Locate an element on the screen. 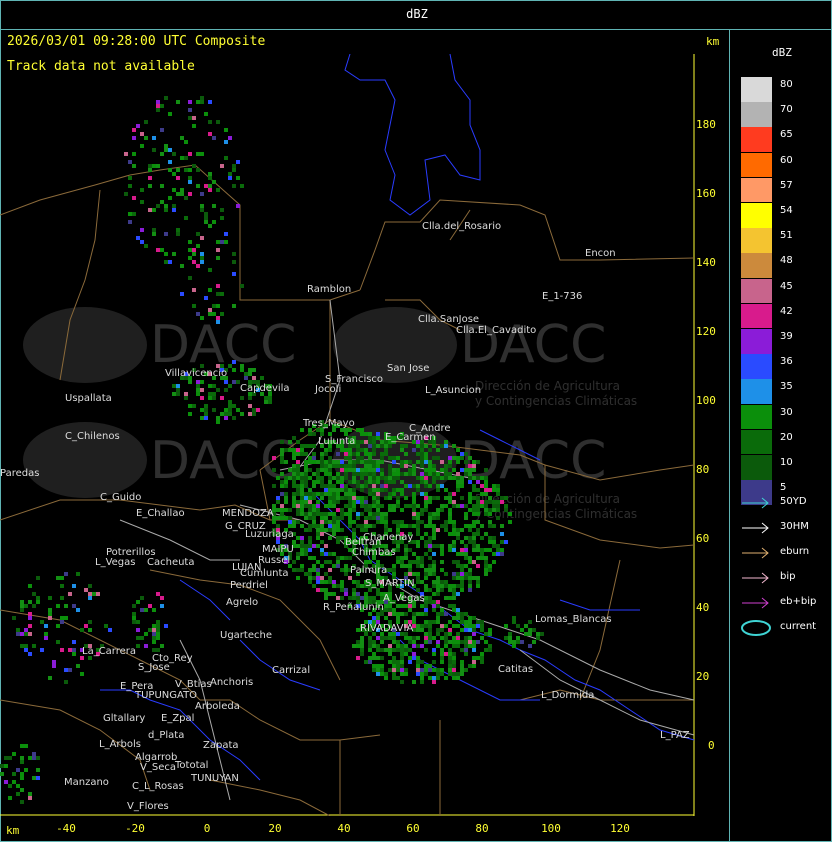 Image resolution: width=832 pixels, height=842 pixels. svg-text: Clla.SanJose is located at coordinates (448, 319).